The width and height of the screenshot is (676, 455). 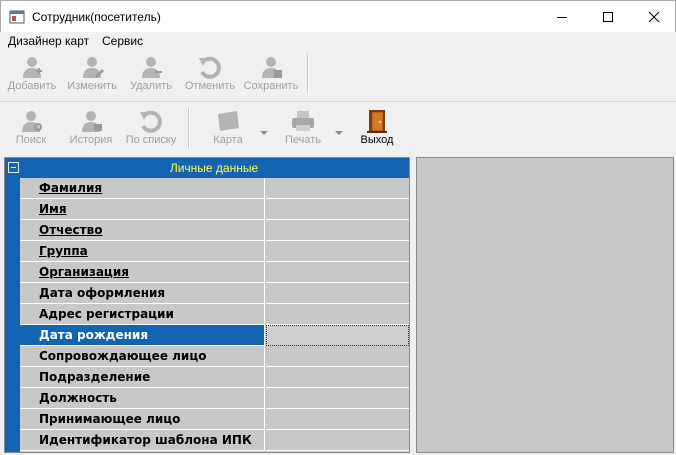 I want to click on printer-icon, so click(x=303, y=121).